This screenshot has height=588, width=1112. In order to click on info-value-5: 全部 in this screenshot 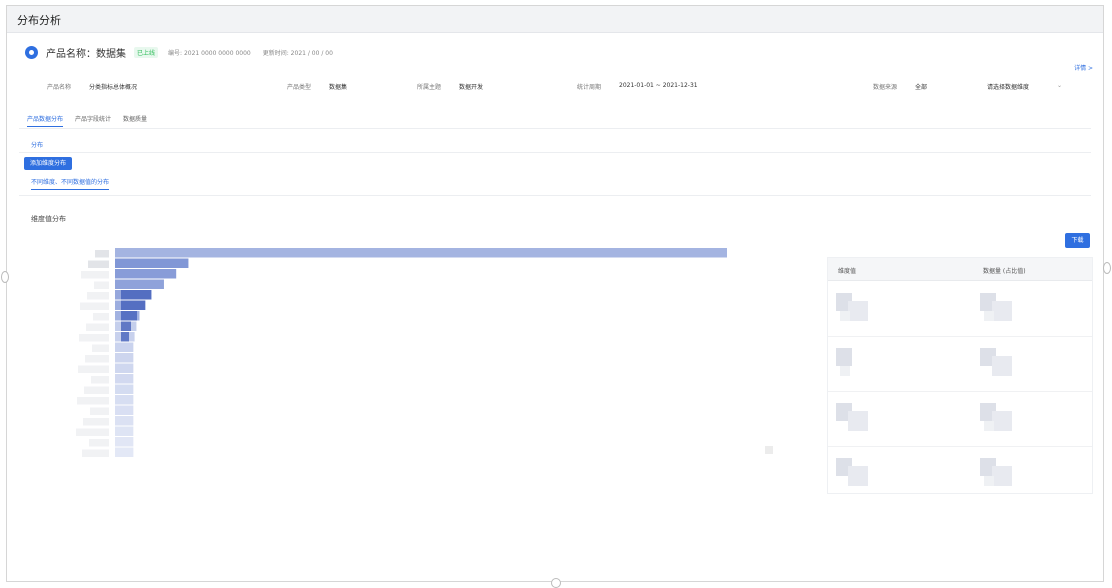, I will do `click(921, 87)`.